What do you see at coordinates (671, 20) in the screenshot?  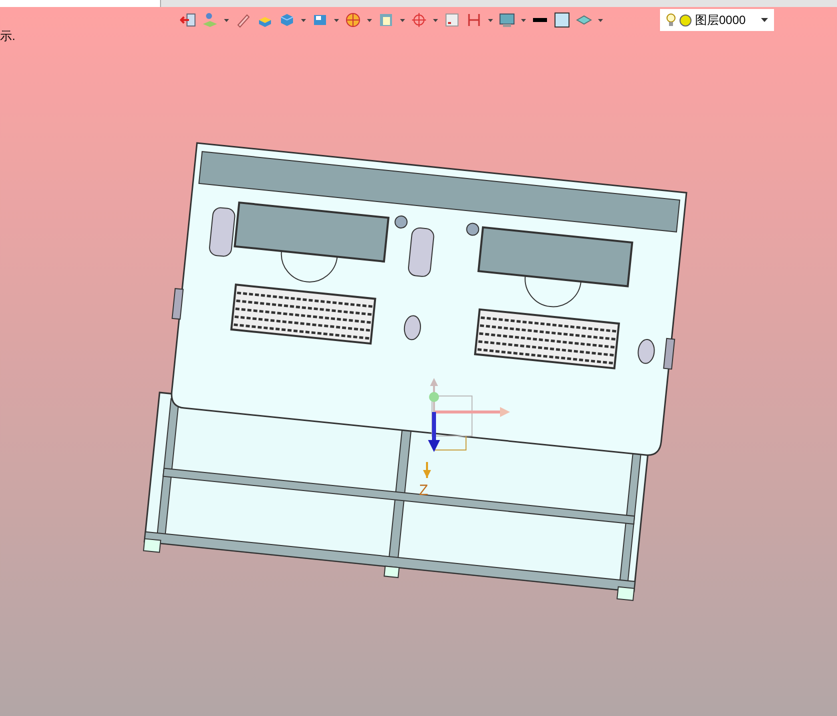 I see `lightbulb-icon` at bounding box center [671, 20].